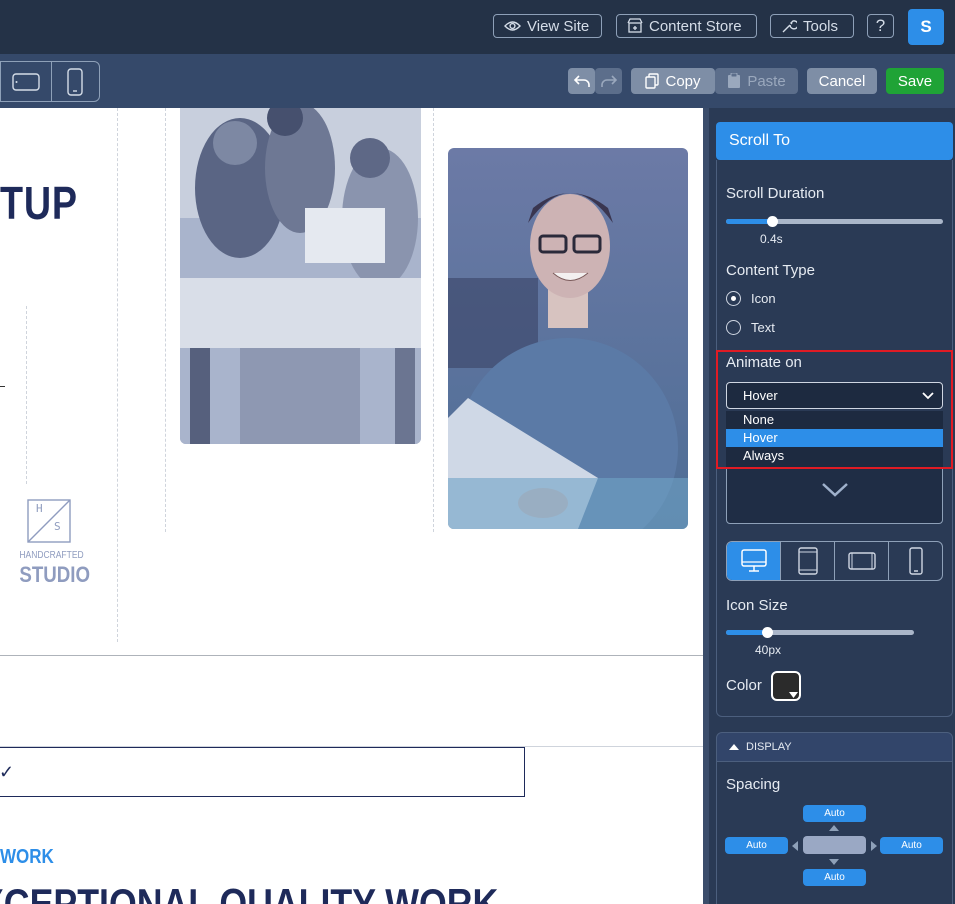 This screenshot has width=955, height=904. What do you see at coordinates (834, 395) in the screenshot?
I see `animate-on-select: Hover` at bounding box center [834, 395].